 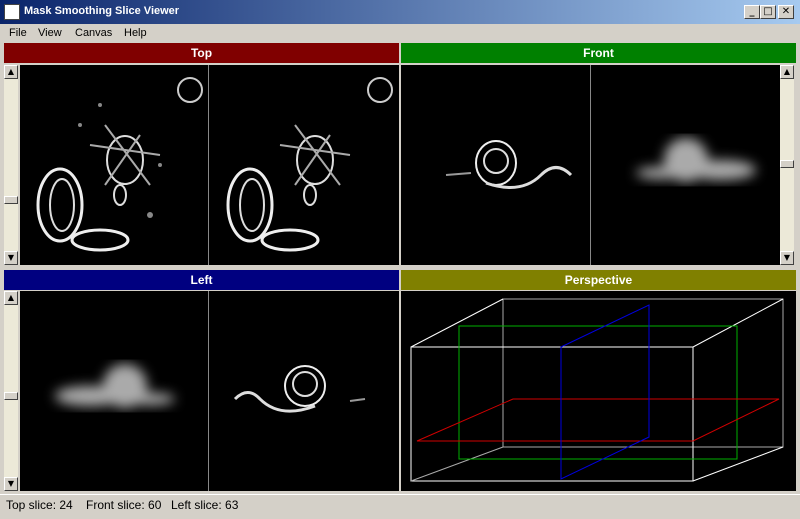 I want to click on left-slice-scrollbar, so click(x=11, y=391).